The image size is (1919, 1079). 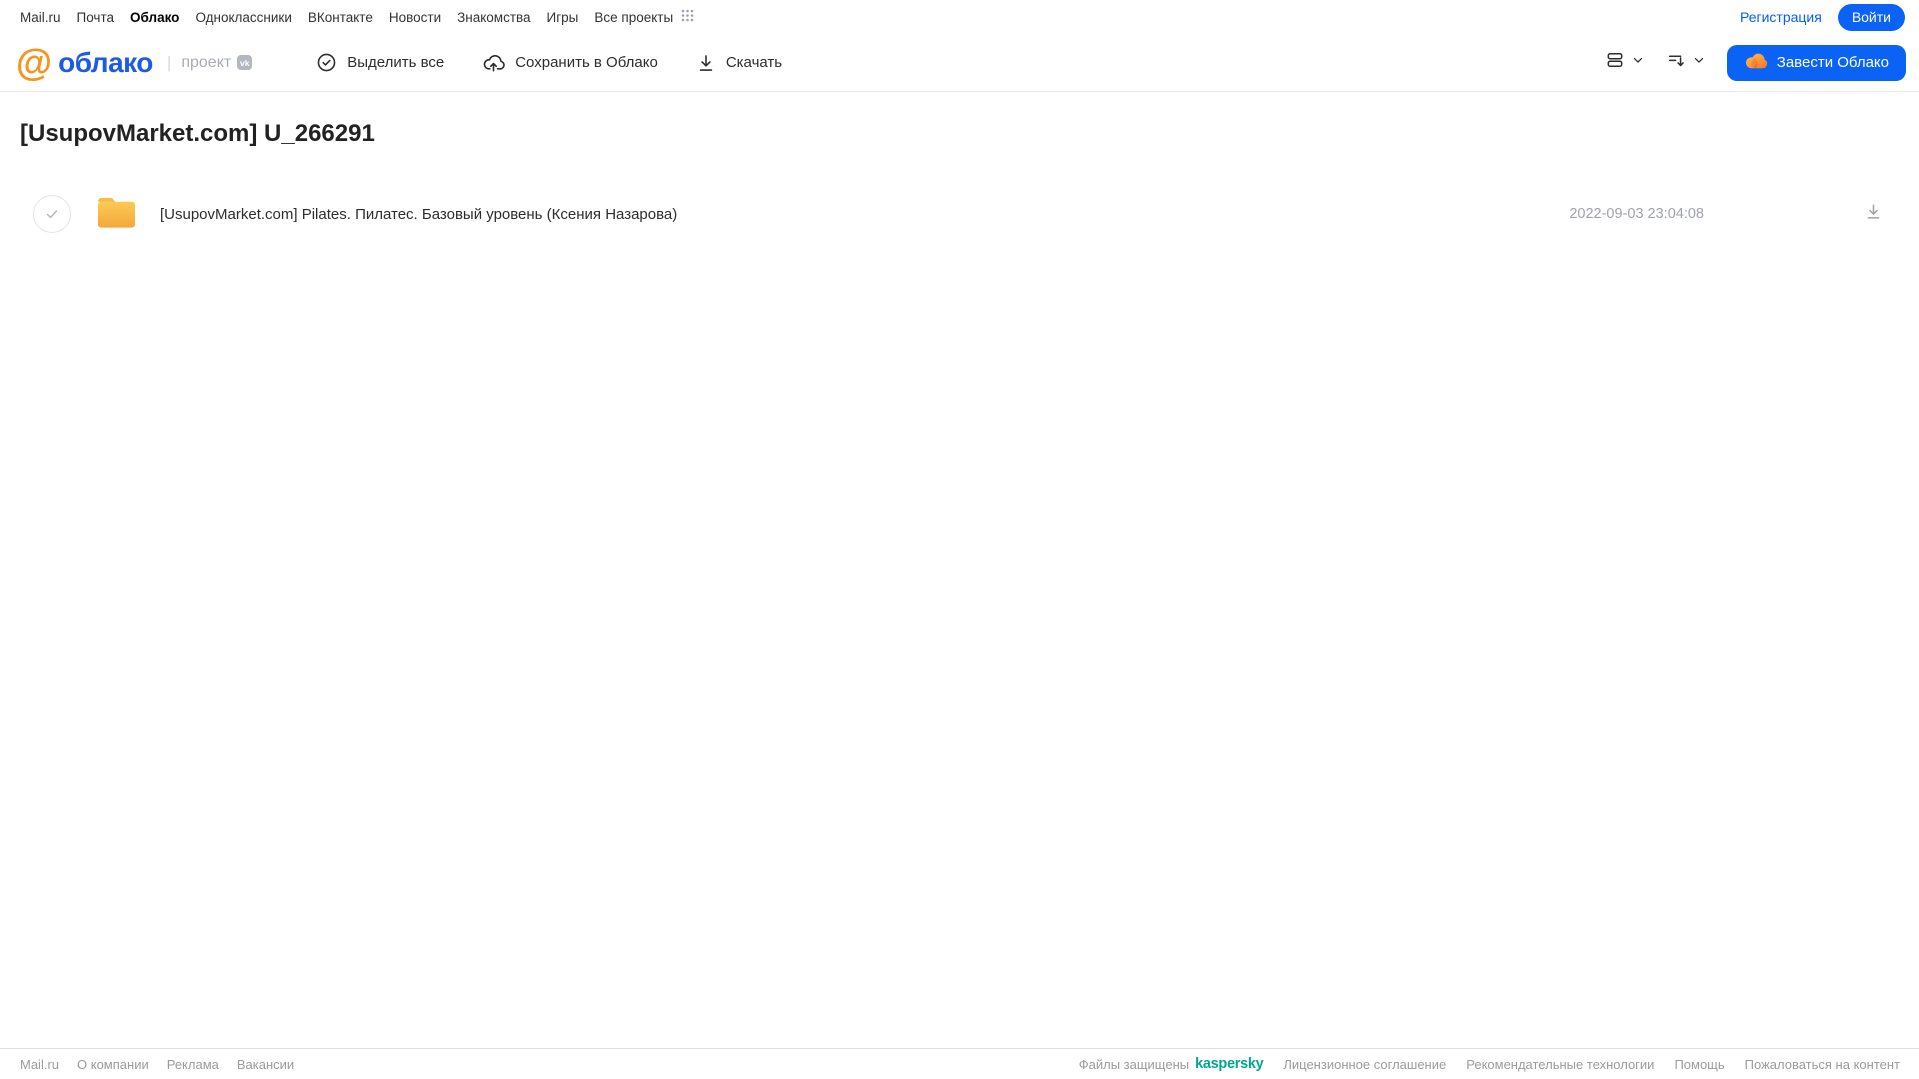 I want to click on topbar-link-odnoklassniki: Одноклассники, so click(x=243, y=17).